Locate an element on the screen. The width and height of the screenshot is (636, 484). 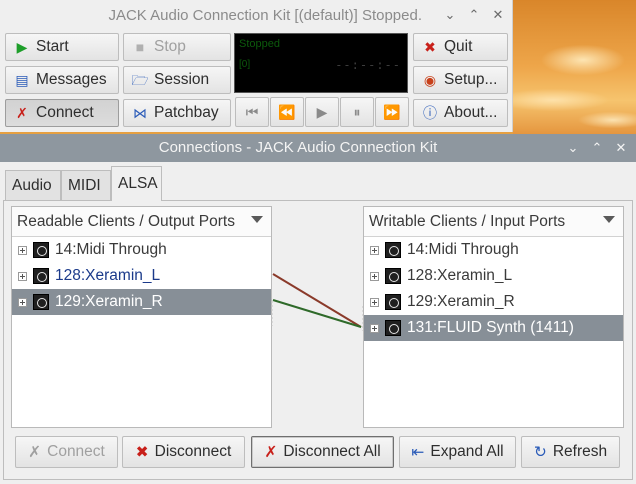
time-readout: --:--:-- is located at coordinates (368, 65).